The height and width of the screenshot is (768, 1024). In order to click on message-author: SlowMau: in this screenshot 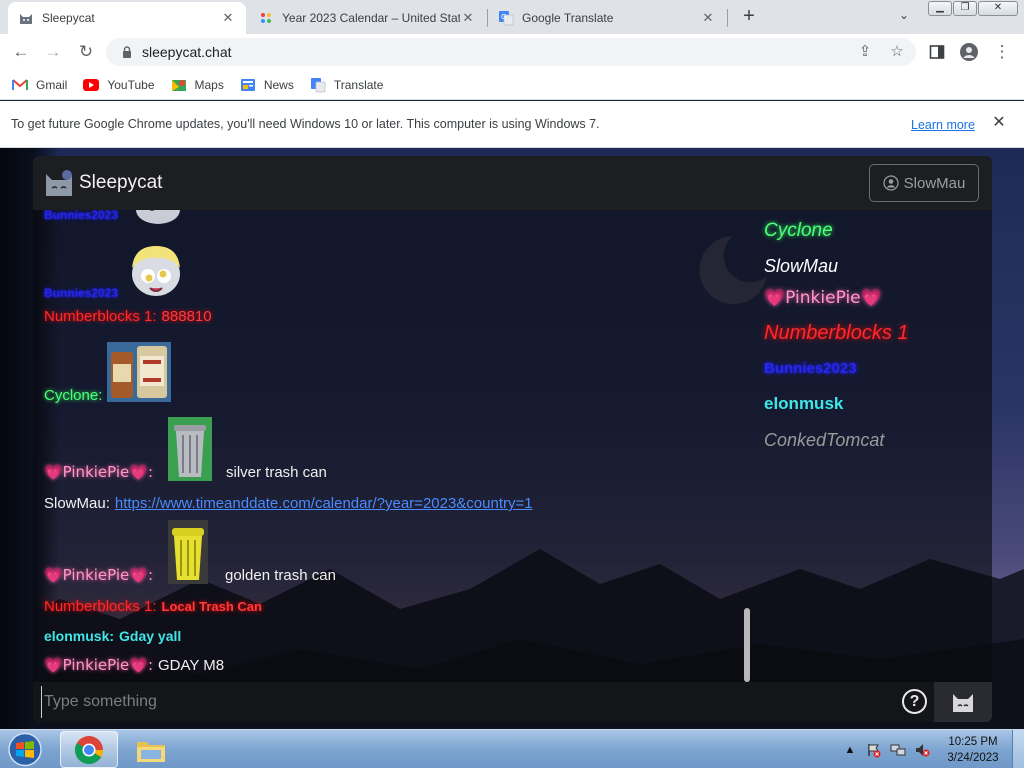, I will do `click(77, 503)`.